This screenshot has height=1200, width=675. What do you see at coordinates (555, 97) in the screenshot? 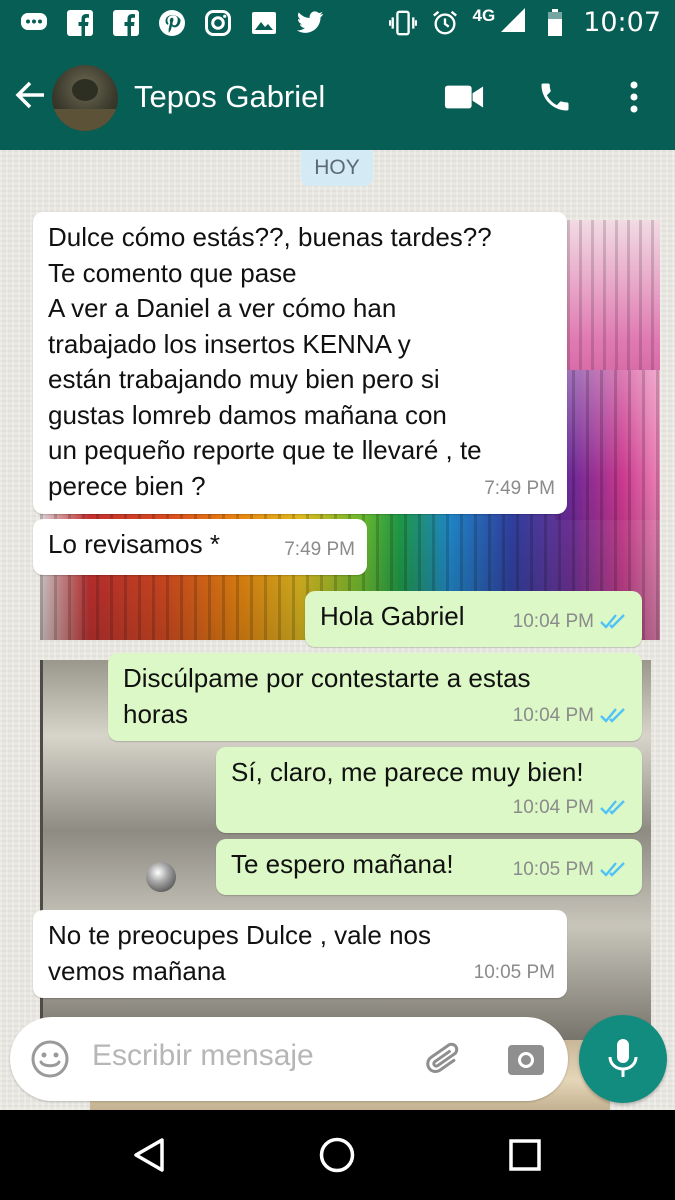
I see `phone-call-icon` at bounding box center [555, 97].